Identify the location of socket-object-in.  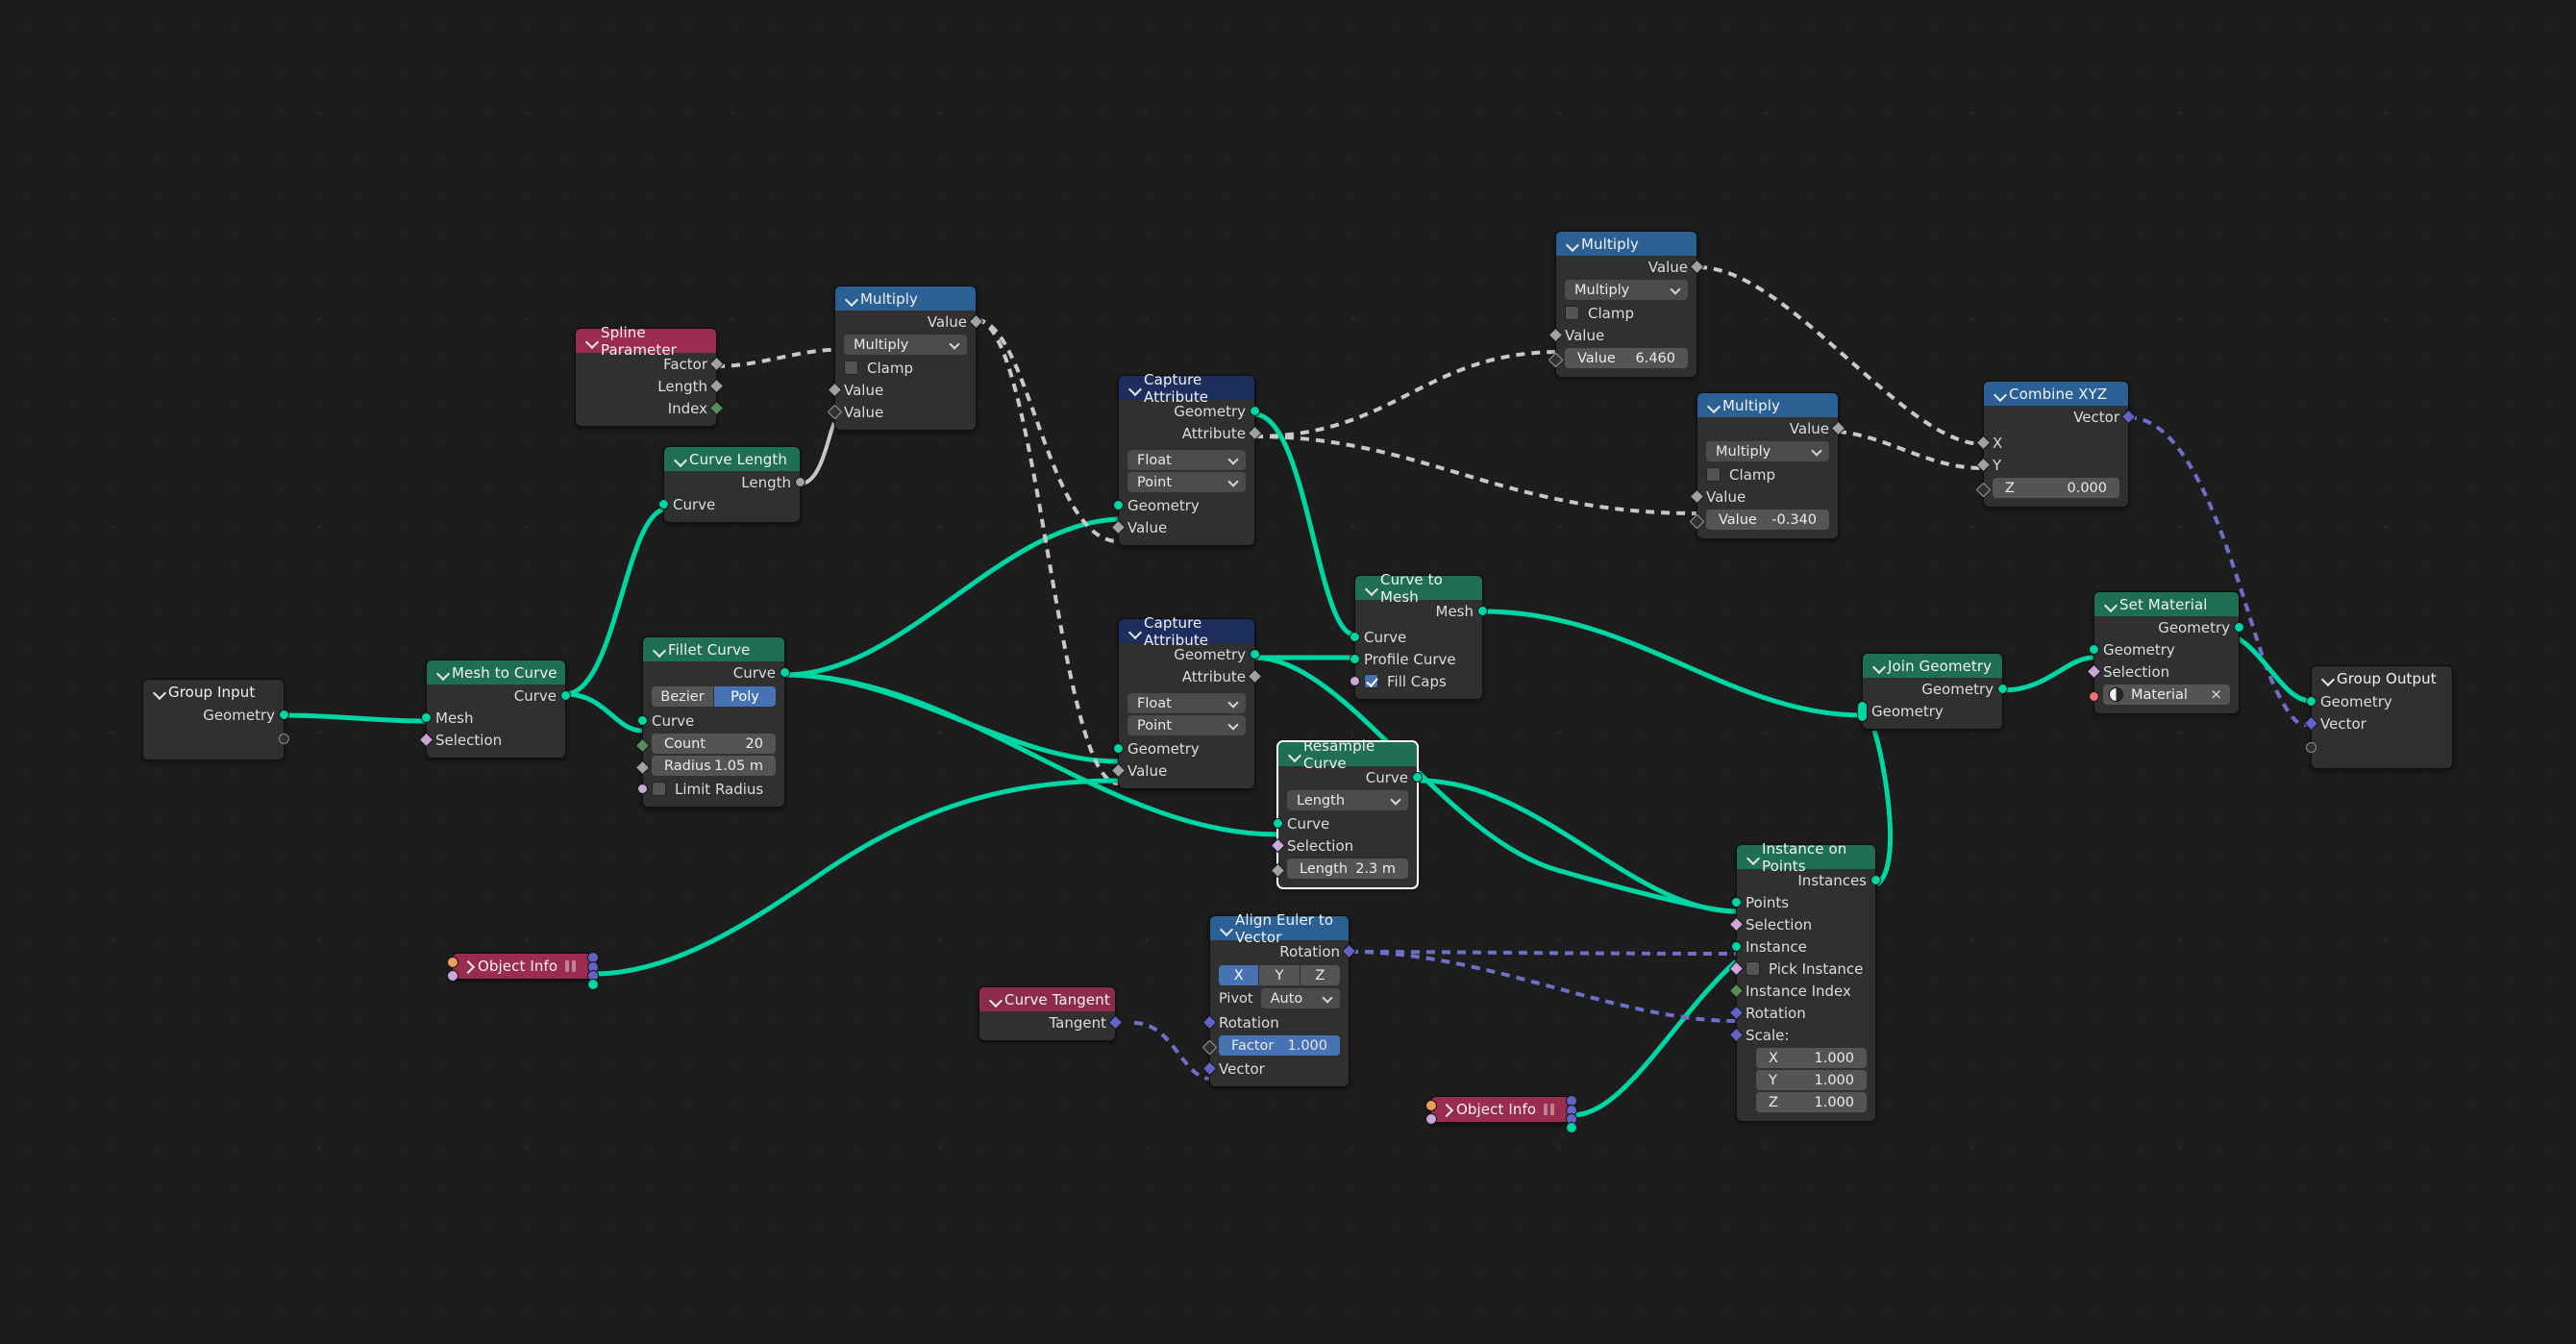
(1431, 1105).